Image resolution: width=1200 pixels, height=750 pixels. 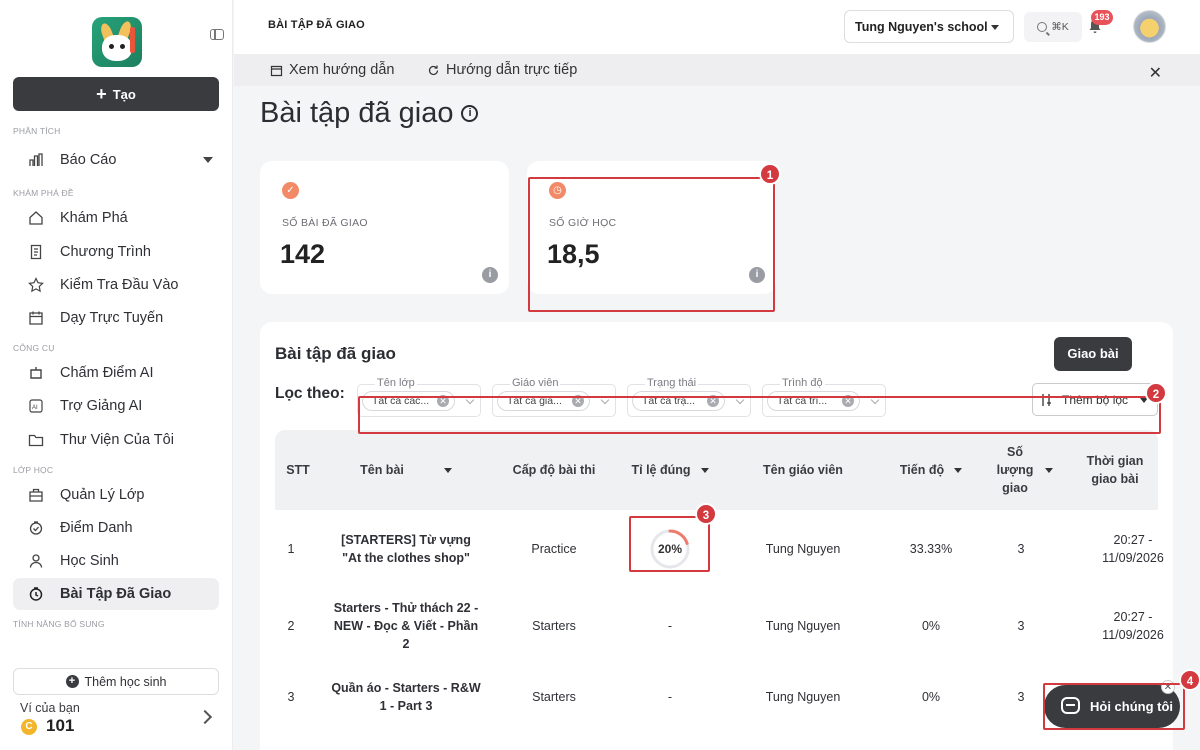 What do you see at coordinates (335, 353) in the screenshot?
I see `panel-title: Bài tập đã giao` at bounding box center [335, 353].